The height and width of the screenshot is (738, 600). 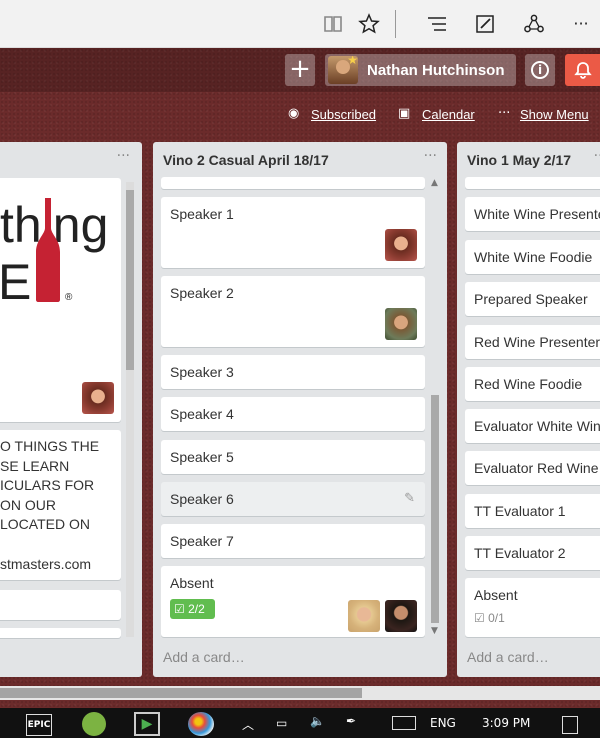 What do you see at coordinates (537, 214) in the screenshot?
I see `card-title: White Wine Presenter` at bounding box center [537, 214].